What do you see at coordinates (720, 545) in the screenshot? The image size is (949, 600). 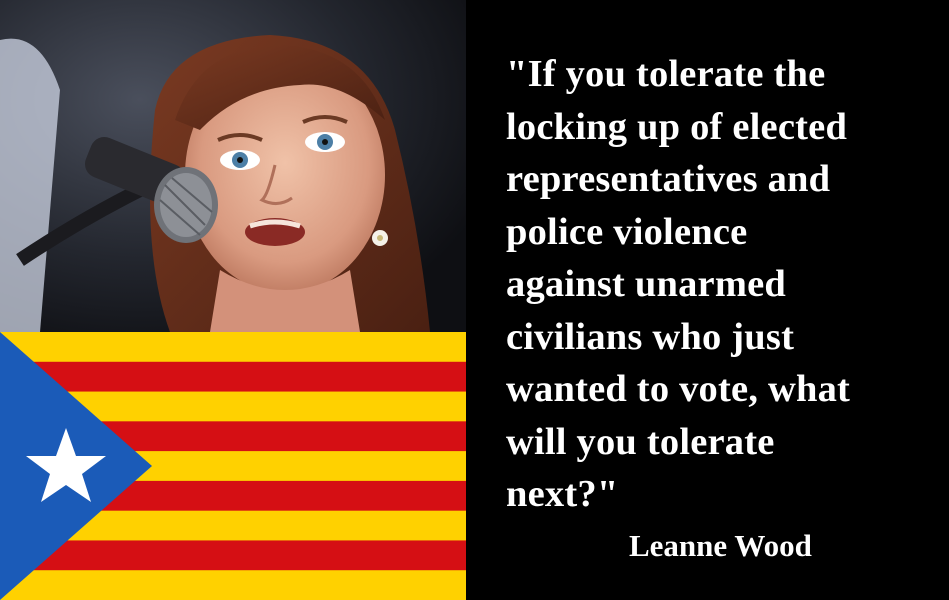 I see `quote-author: Leanne Wood` at bounding box center [720, 545].